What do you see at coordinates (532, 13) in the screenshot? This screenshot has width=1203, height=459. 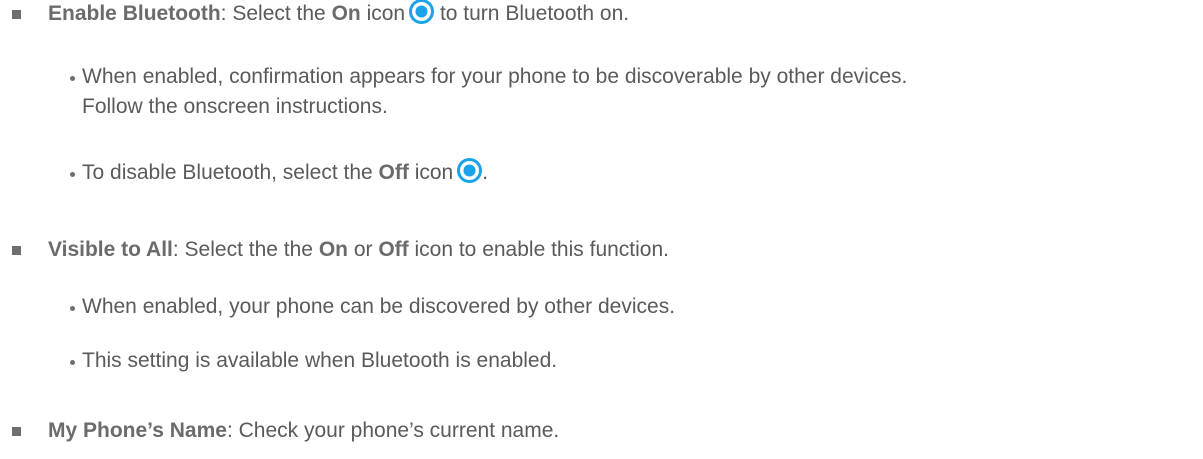 I see `item-tail-text: to turn Bluetooth on.` at bounding box center [532, 13].